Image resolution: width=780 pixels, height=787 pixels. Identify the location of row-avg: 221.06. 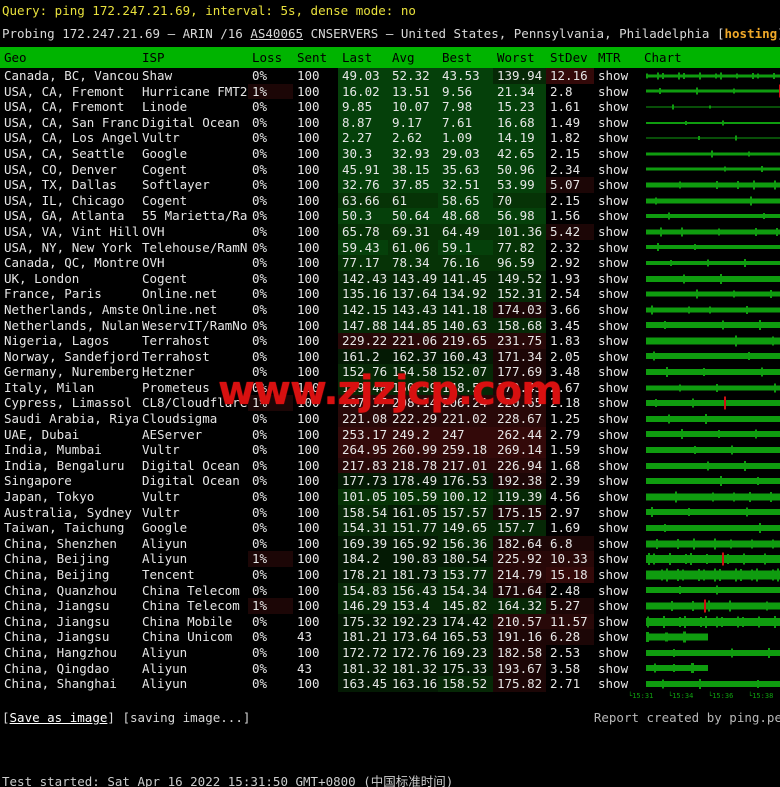
(413, 341).